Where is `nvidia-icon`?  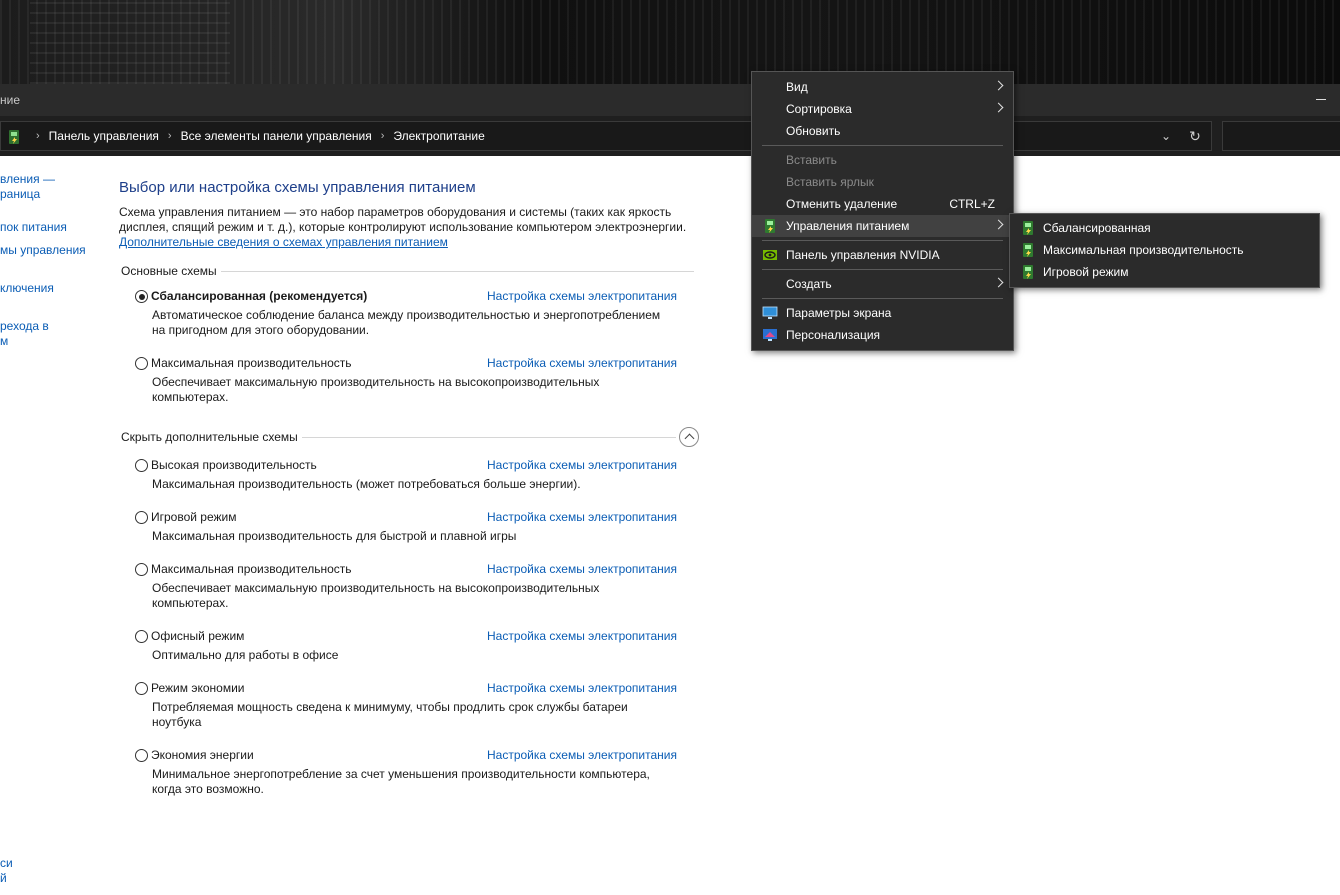 nvidia-icon is located at coordinates (770, 255).